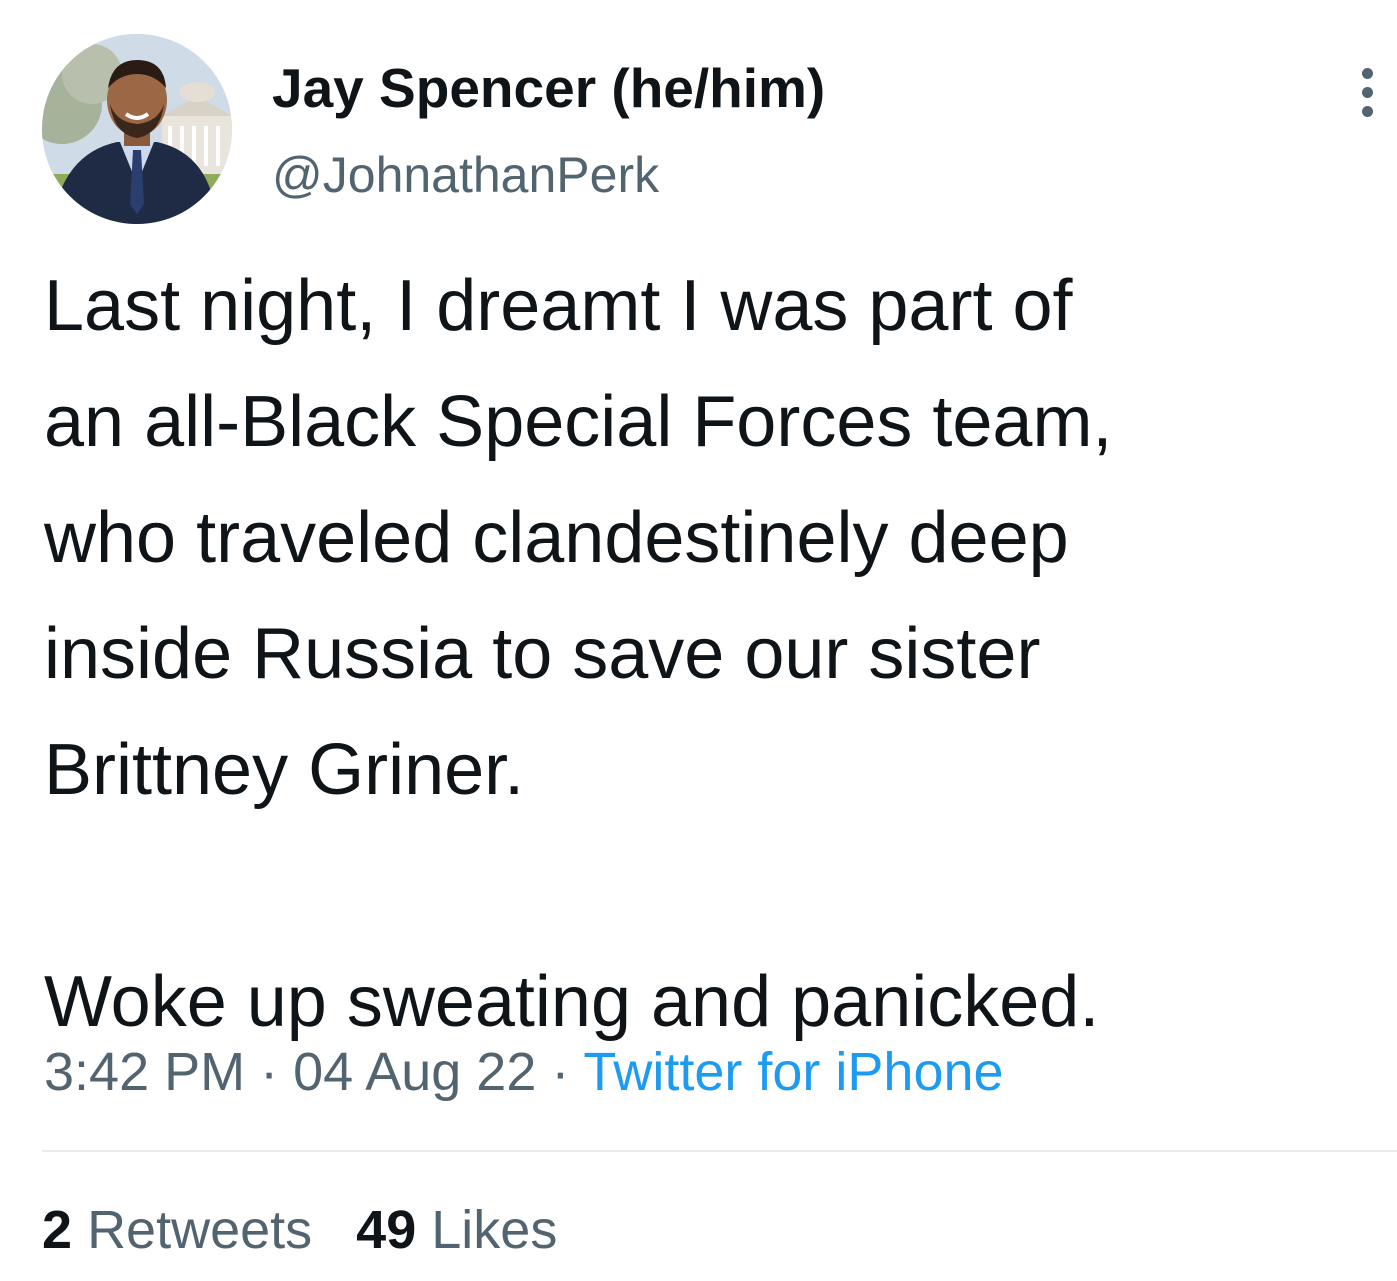 Image resolution: width=1397 pixels, height=1281 pixels. I want to click on retweets-stat: 2 Retweets, so click(177, 1230).